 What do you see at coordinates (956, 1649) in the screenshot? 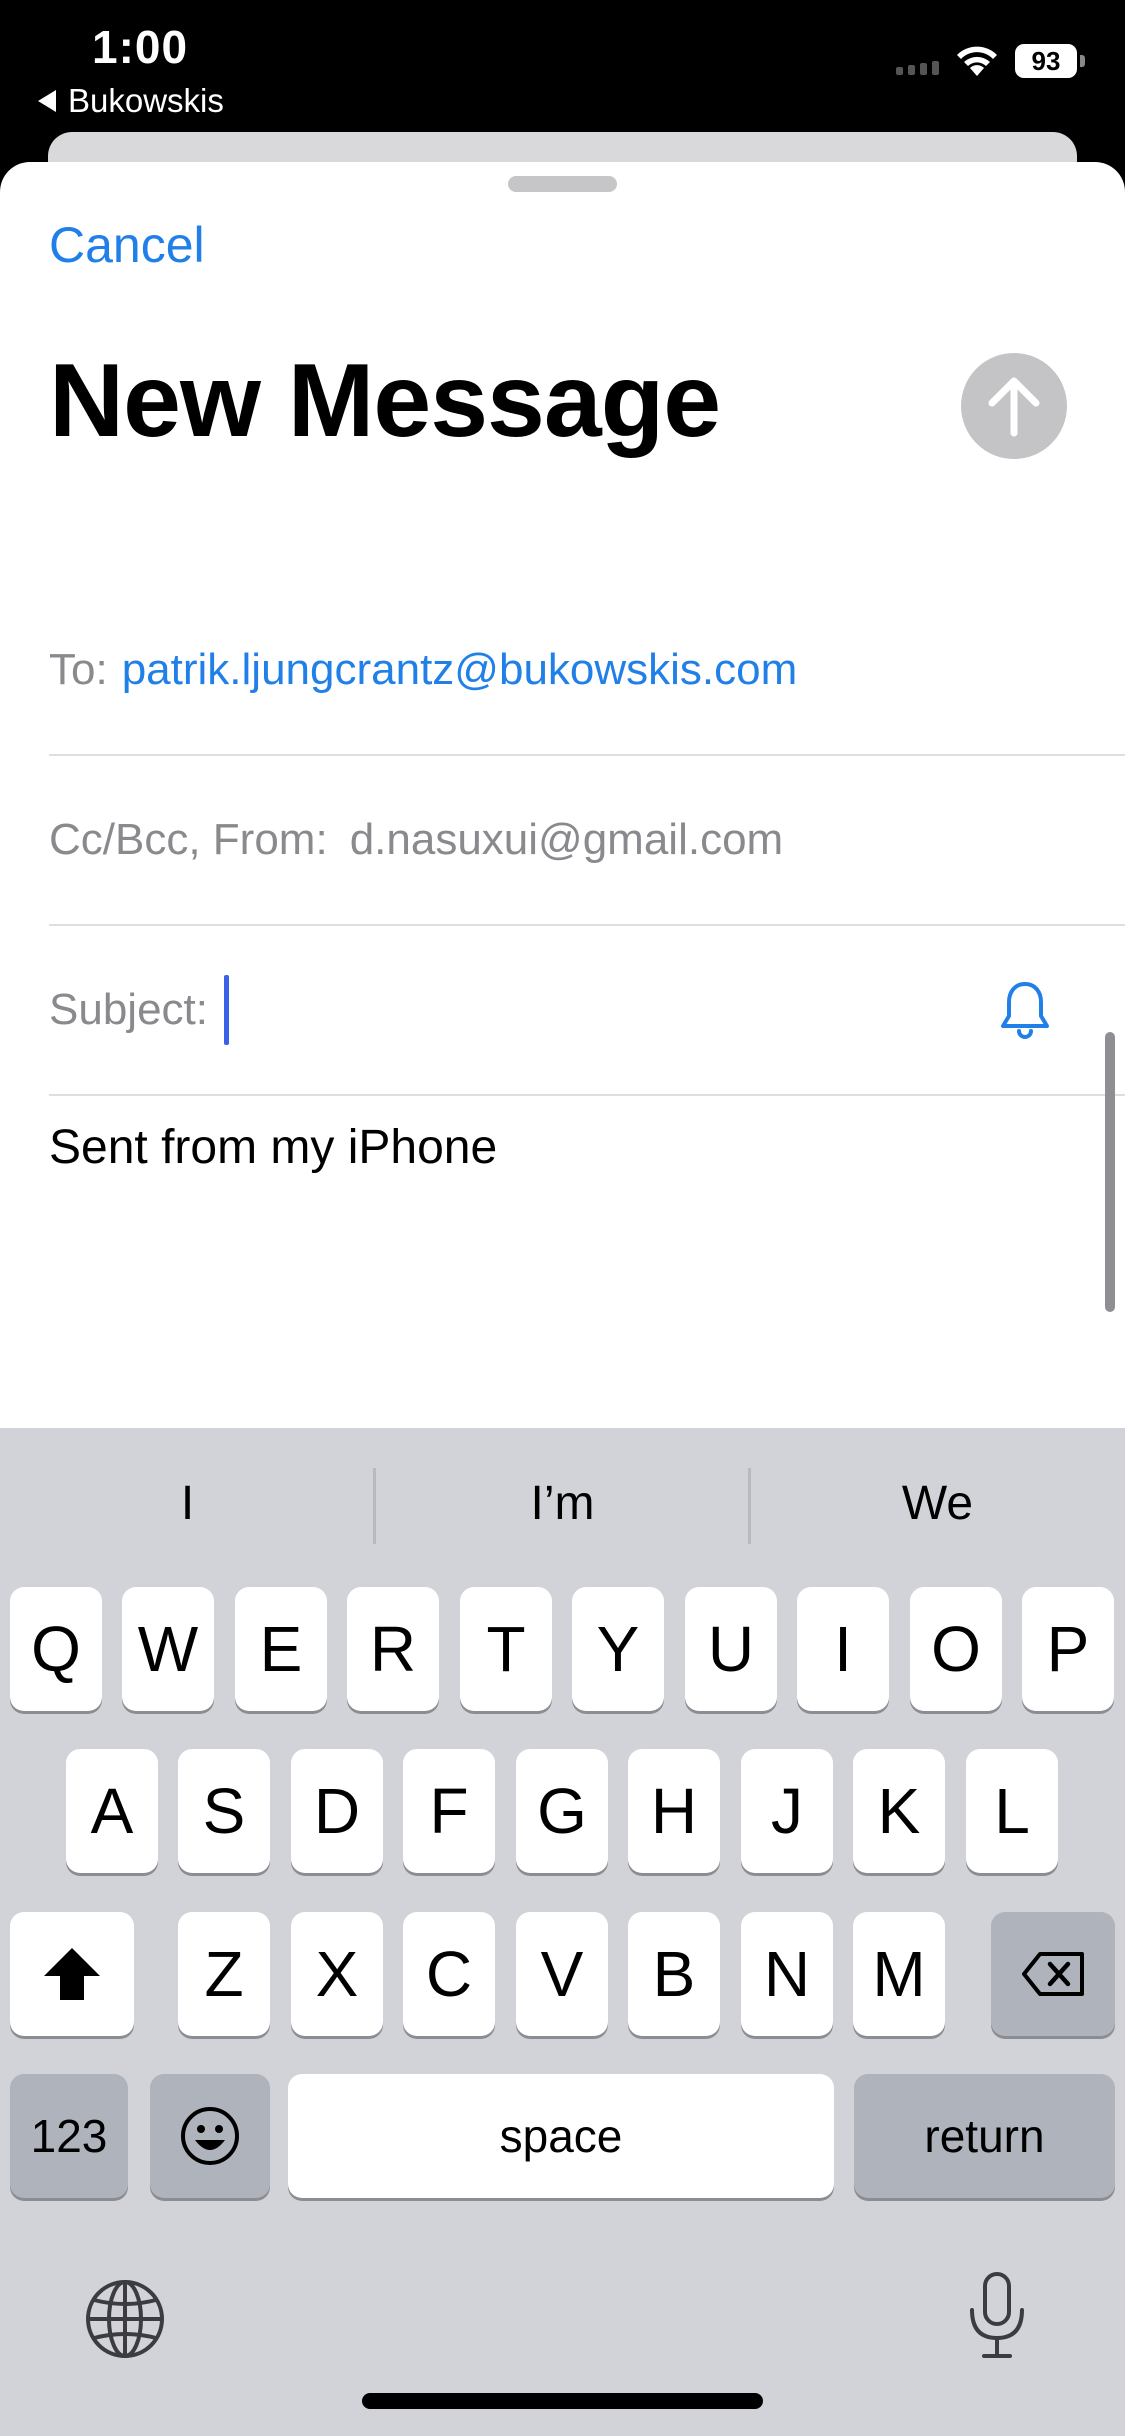
I see `key-o: O` at bounding box center [956, 1649].